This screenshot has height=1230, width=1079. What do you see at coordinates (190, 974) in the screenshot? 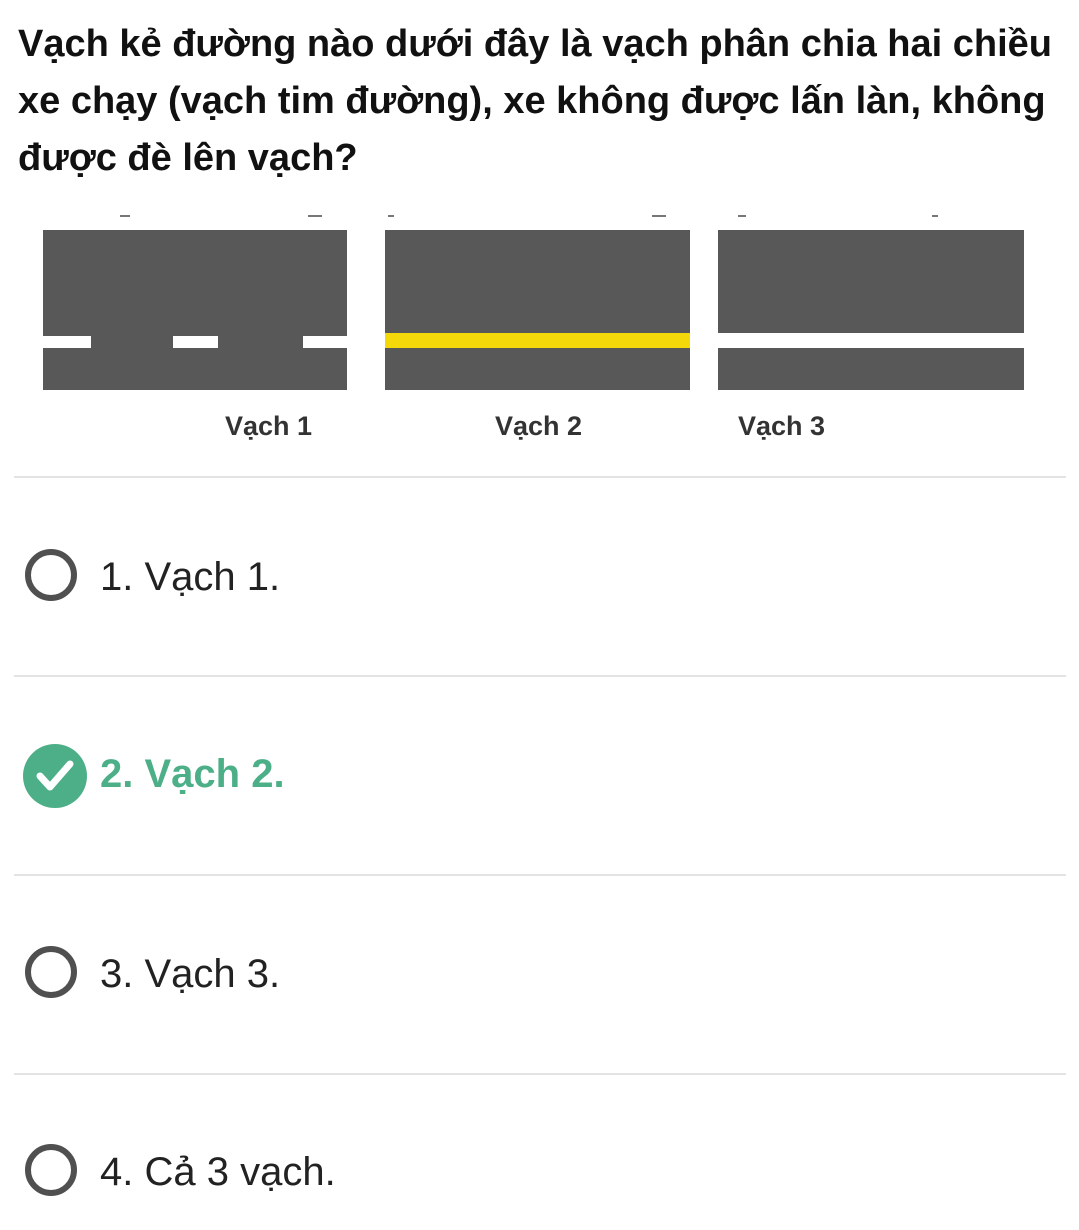
I see `option-label: 3. Vạch 3.` at bounding box center [190, 974].